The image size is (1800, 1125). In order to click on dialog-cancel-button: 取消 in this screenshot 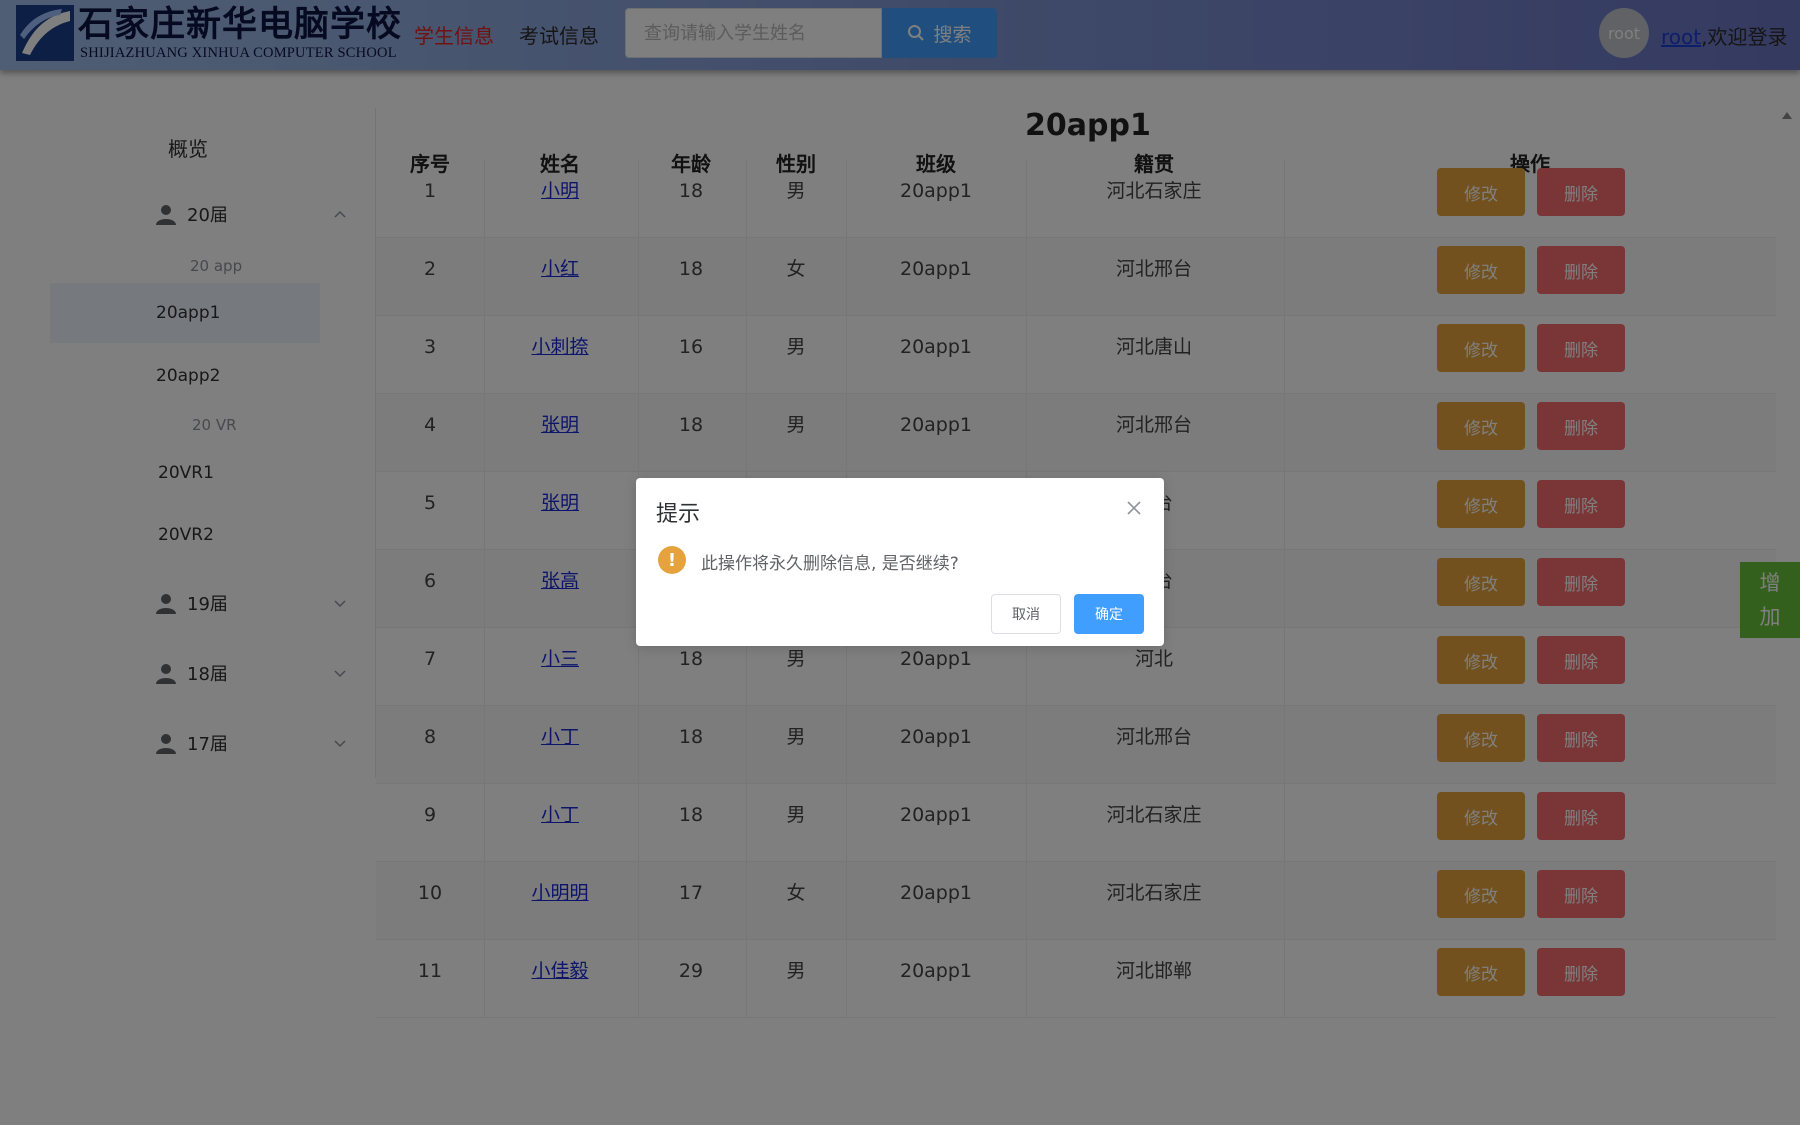, I will do `click(1026, 614)`.